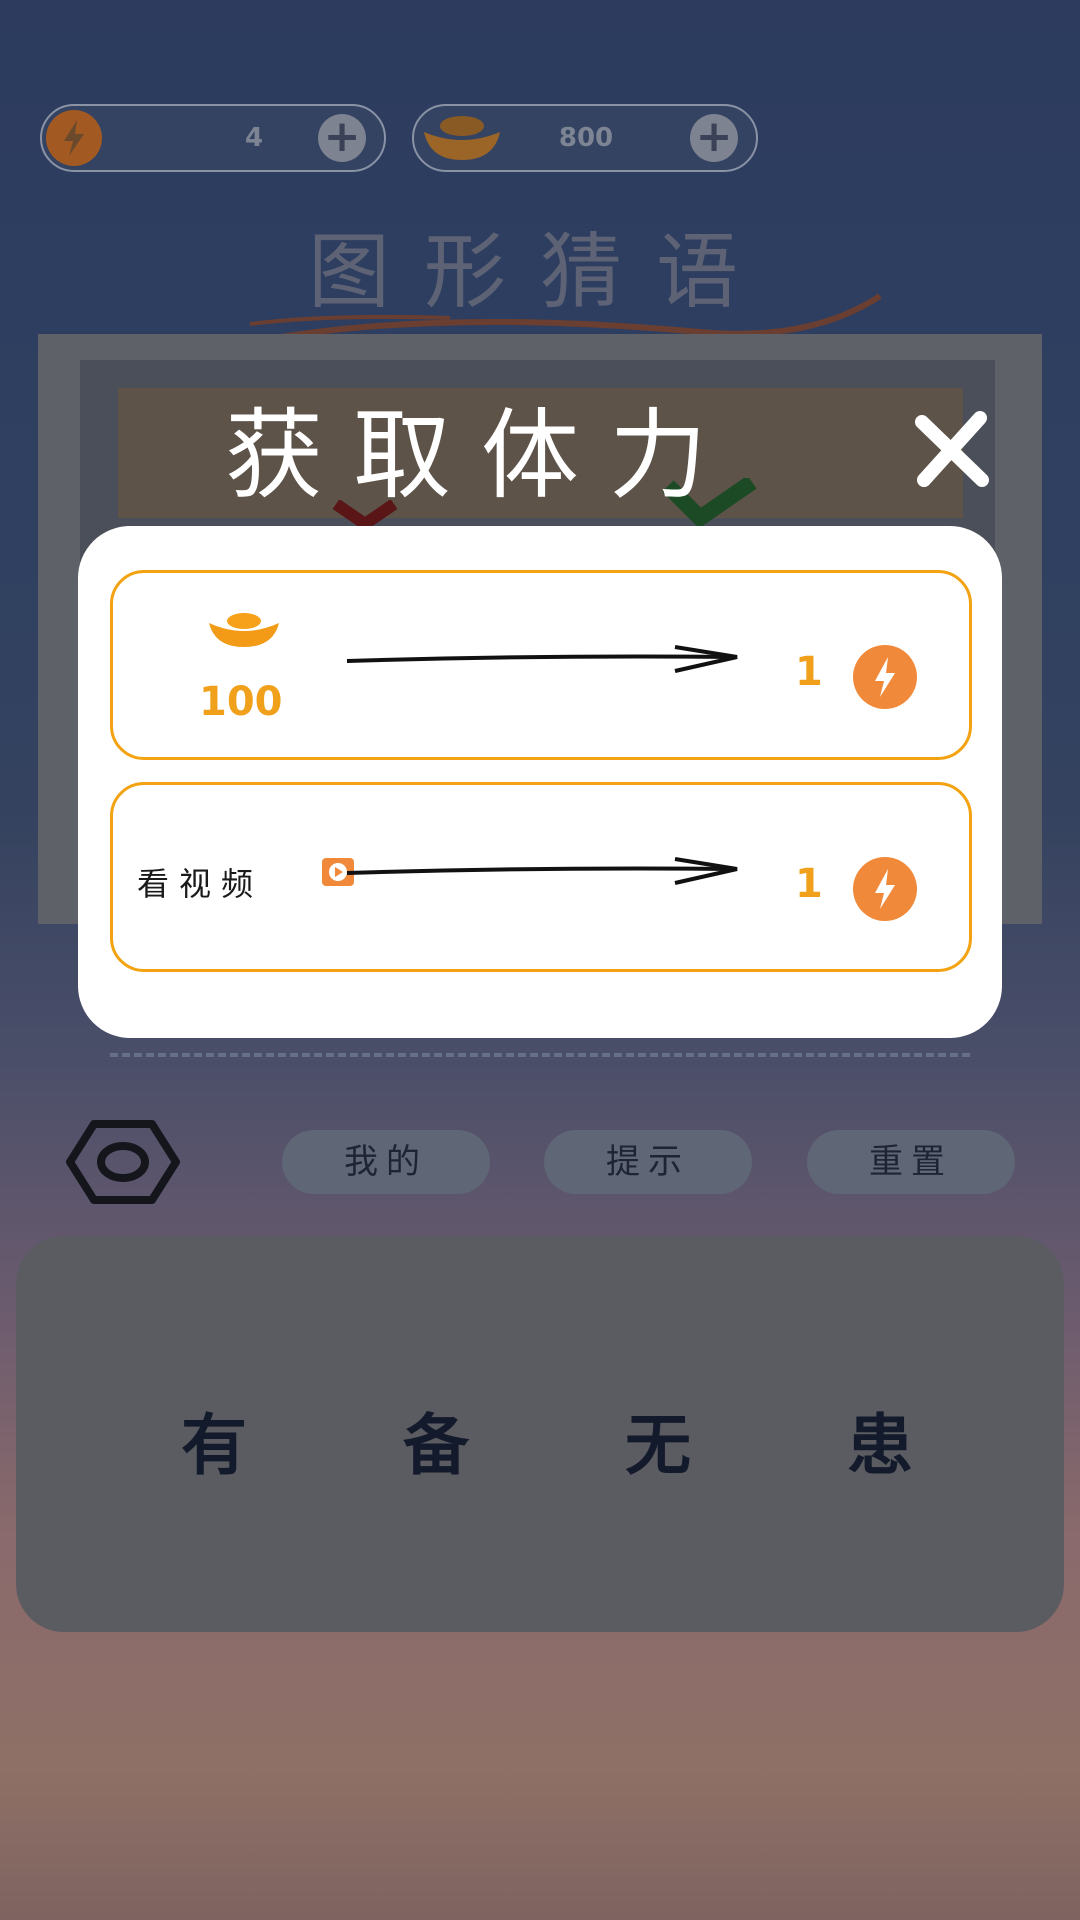 This screenshot has height=1920, width=1080. What do you see at coordinates (648, 1162) in the screenshot?
I see `hint-button: 提示` at bounding box center [648, 1162].